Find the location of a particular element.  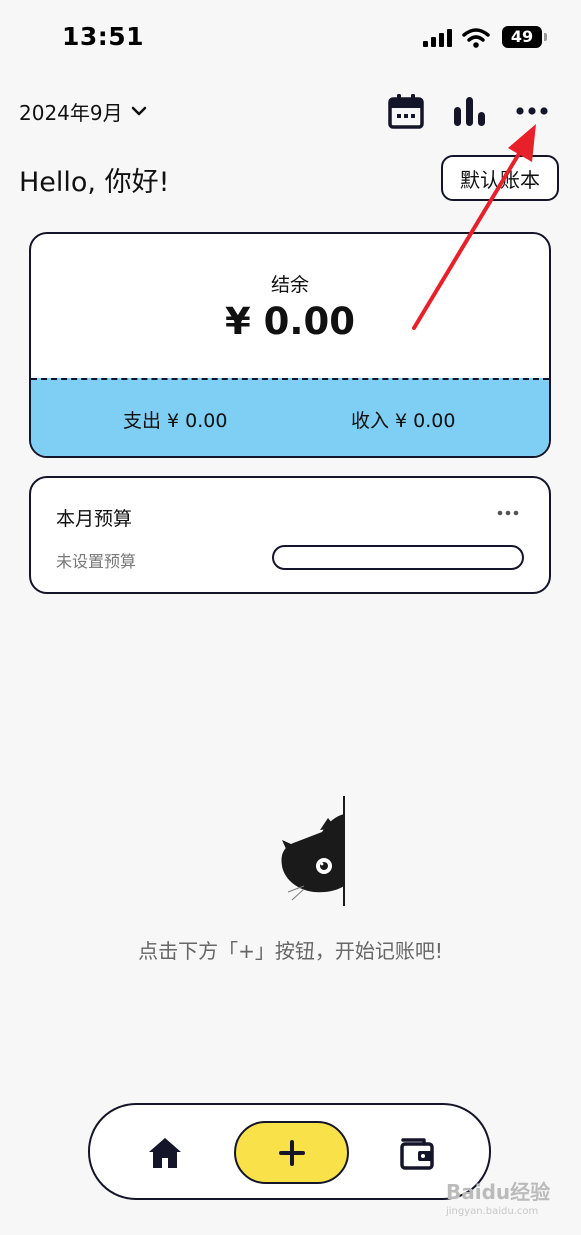

chevron-down-icon is located at coordinates (138, 111).